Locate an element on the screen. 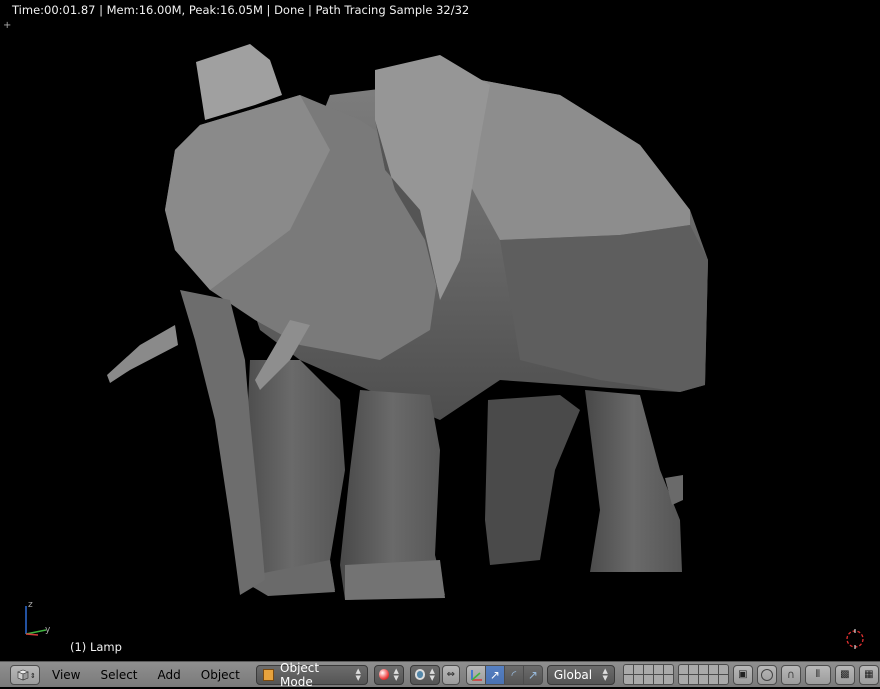 The width and height of the screenshot is (880, 689). pivot-align-button: ⇔ is located at coordinates (450, 674).